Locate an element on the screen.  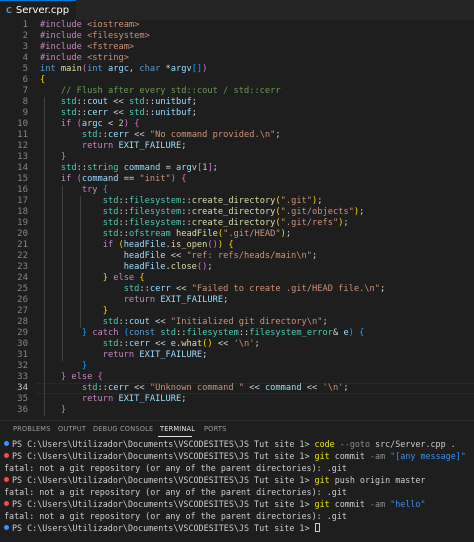
code-line: if (argc < 2) { is located at coordinates (90, 124).